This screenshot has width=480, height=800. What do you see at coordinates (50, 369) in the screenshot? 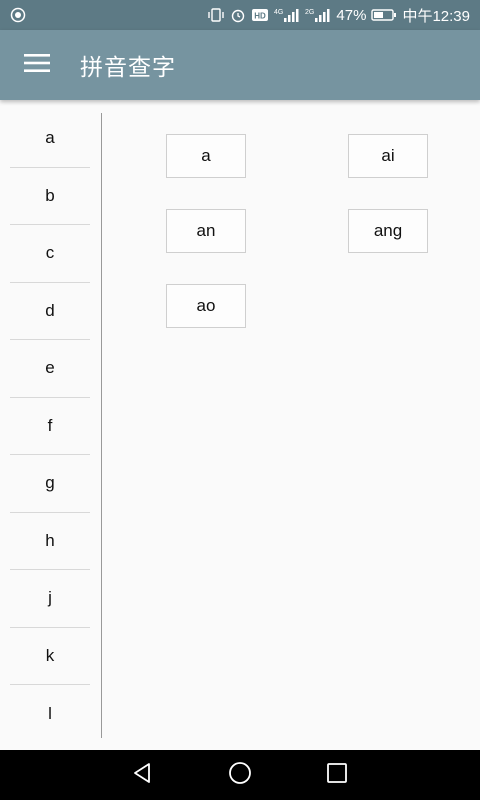
I see `letter-item-e: e` at bounding box center [50, 369].